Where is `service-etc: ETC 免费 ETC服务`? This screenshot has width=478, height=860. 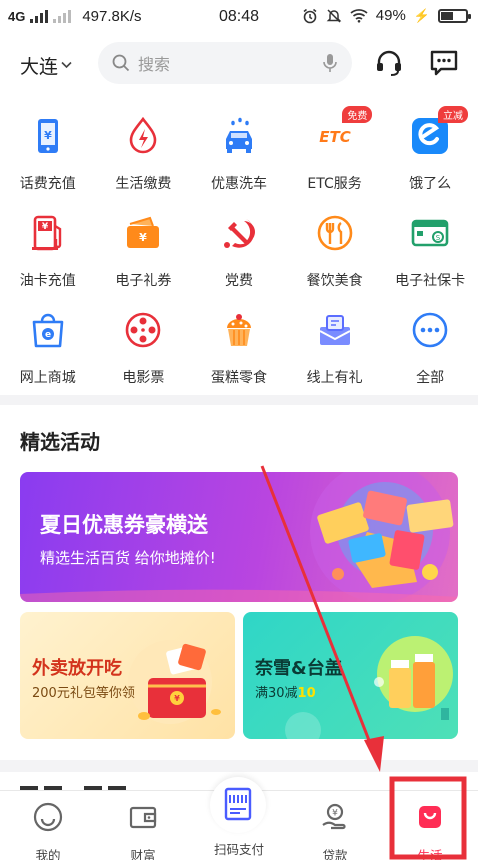
service-etc: ETC 免费 ETC服务 is located at coordinates (335, 155).